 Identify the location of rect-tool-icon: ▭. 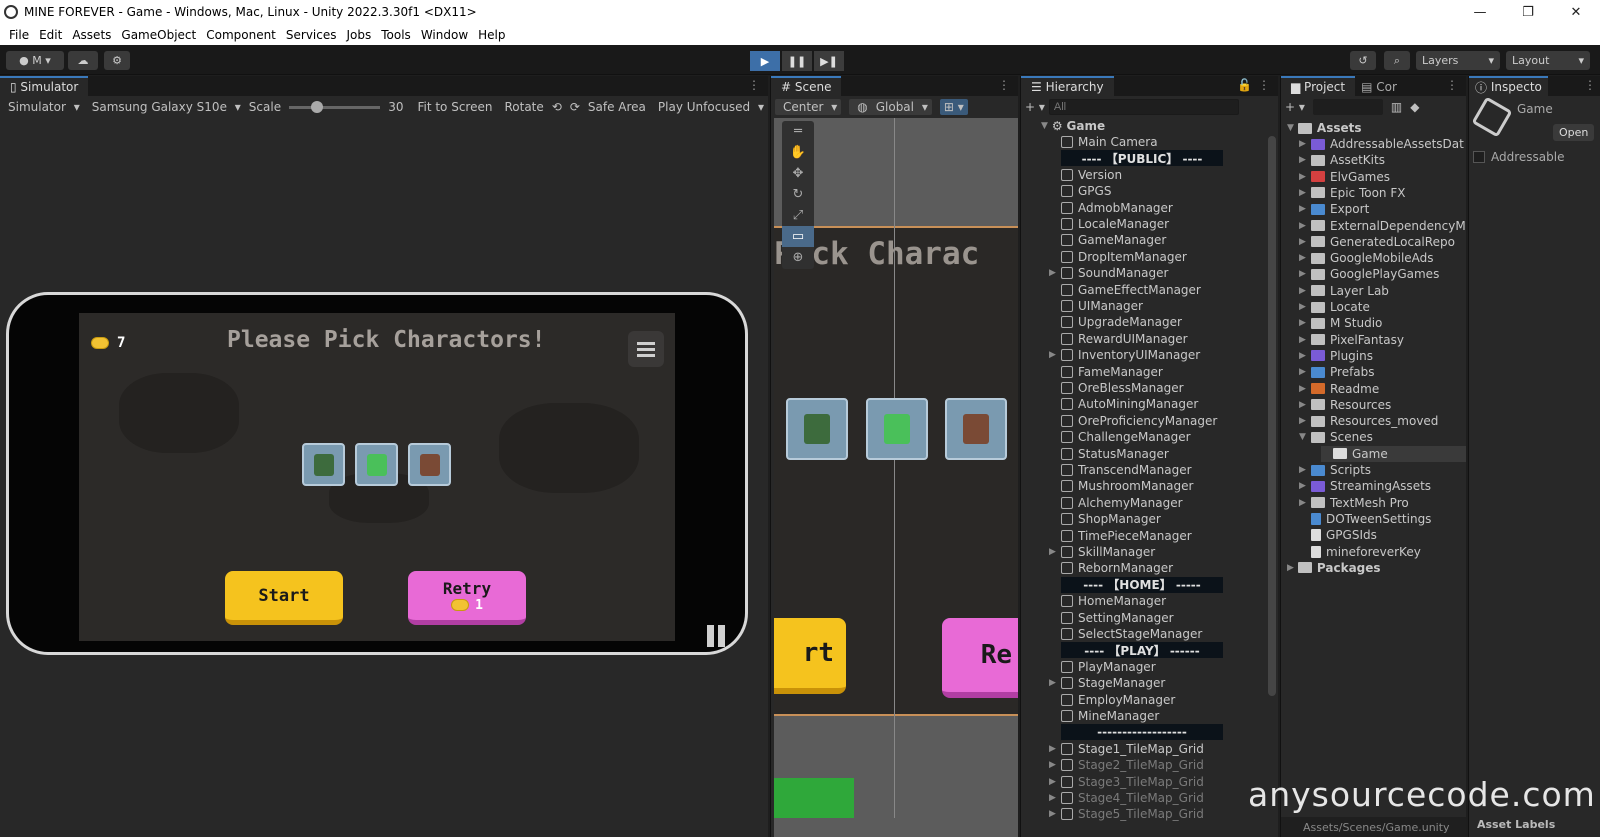
(798, 236).